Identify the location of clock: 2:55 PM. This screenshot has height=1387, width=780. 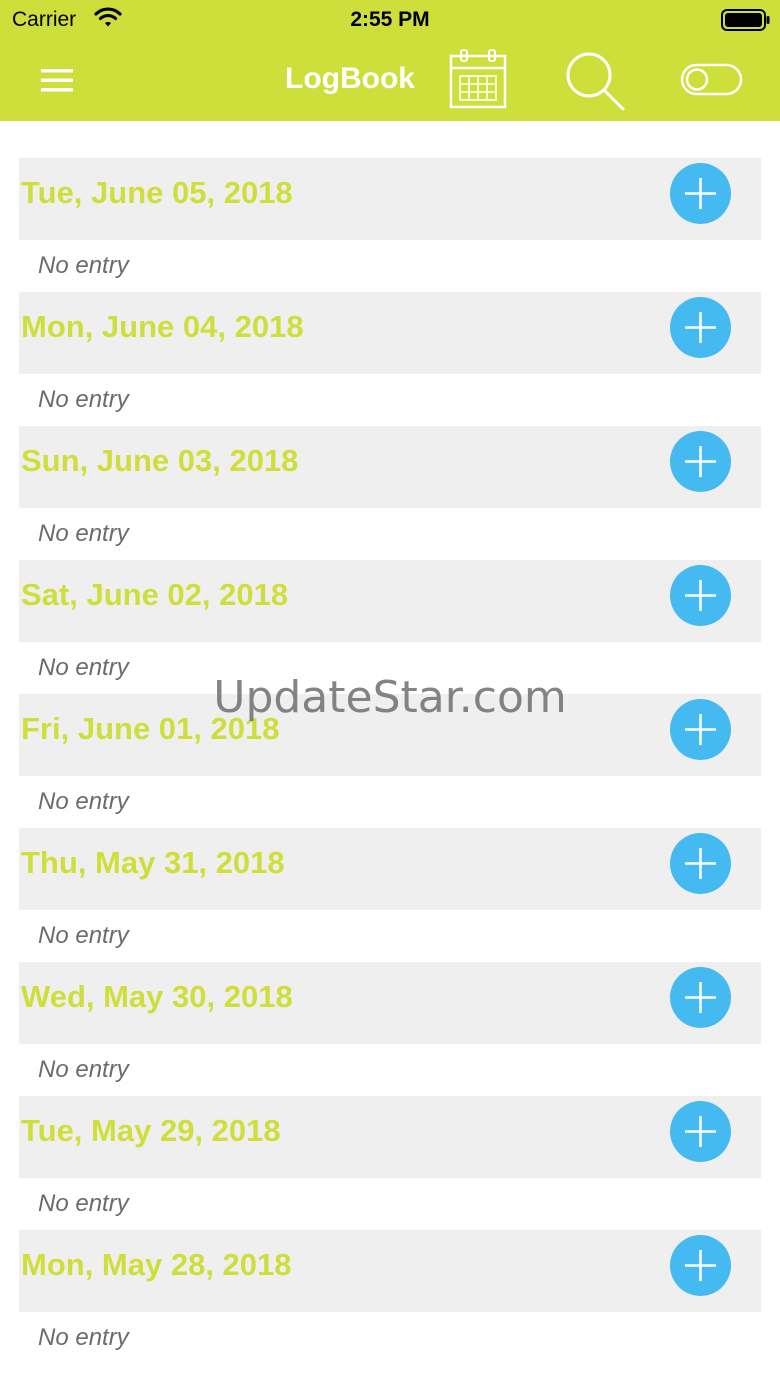
(390, 19).